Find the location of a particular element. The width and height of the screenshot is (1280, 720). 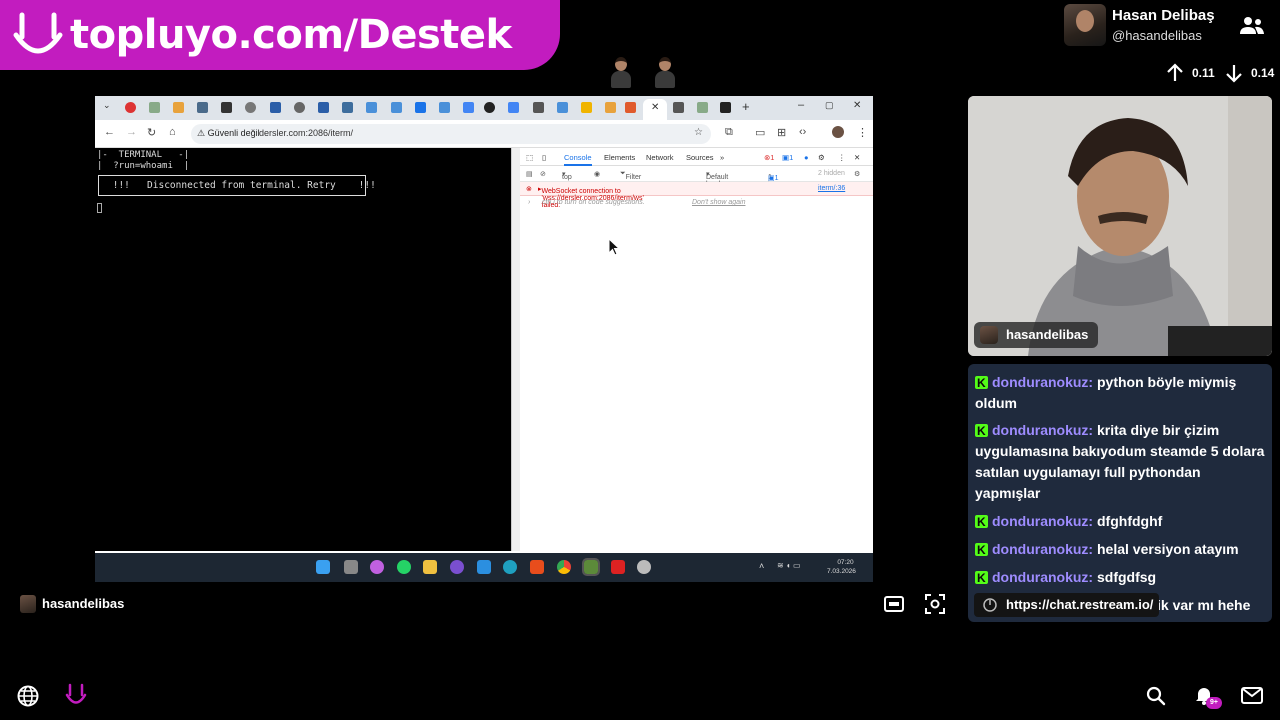

tab-sources: Sources is located at coordinates (700, 157).